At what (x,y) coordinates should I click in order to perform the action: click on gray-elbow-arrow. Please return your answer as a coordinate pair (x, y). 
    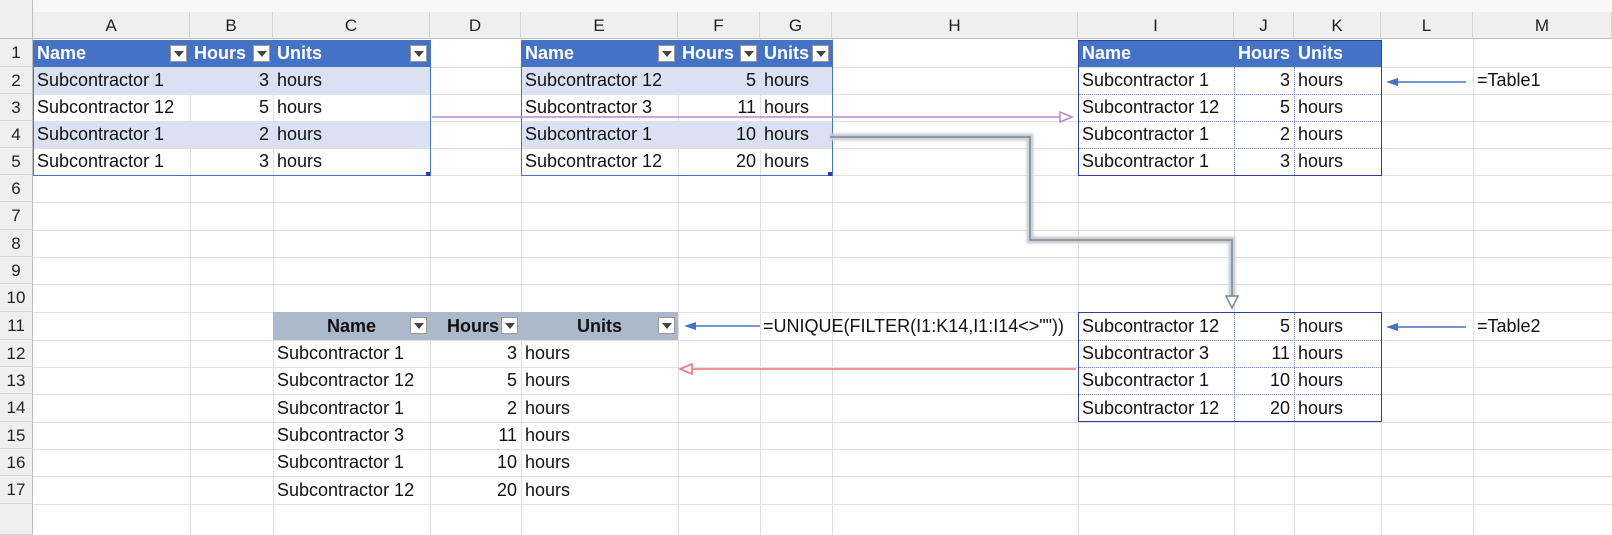
    Looking at the image, I should click on (1035, 221).